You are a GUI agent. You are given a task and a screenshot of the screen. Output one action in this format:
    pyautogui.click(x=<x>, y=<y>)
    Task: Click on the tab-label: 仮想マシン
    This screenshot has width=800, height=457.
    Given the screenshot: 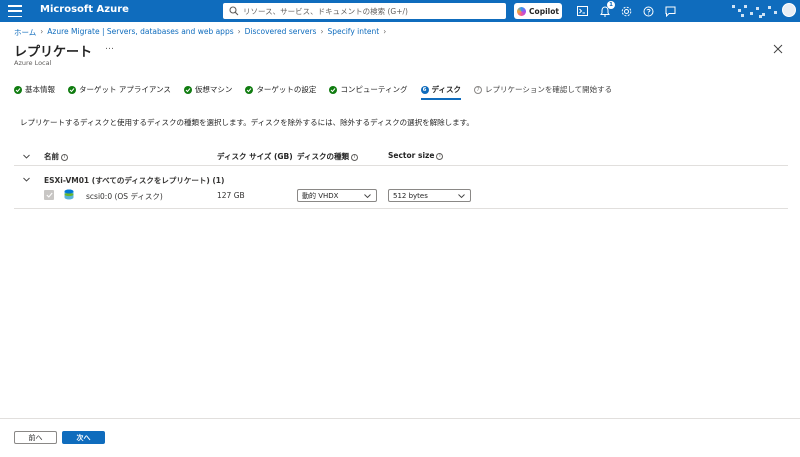 What is the action you would take?
    pyautogui.click(x=213, y=89)
    